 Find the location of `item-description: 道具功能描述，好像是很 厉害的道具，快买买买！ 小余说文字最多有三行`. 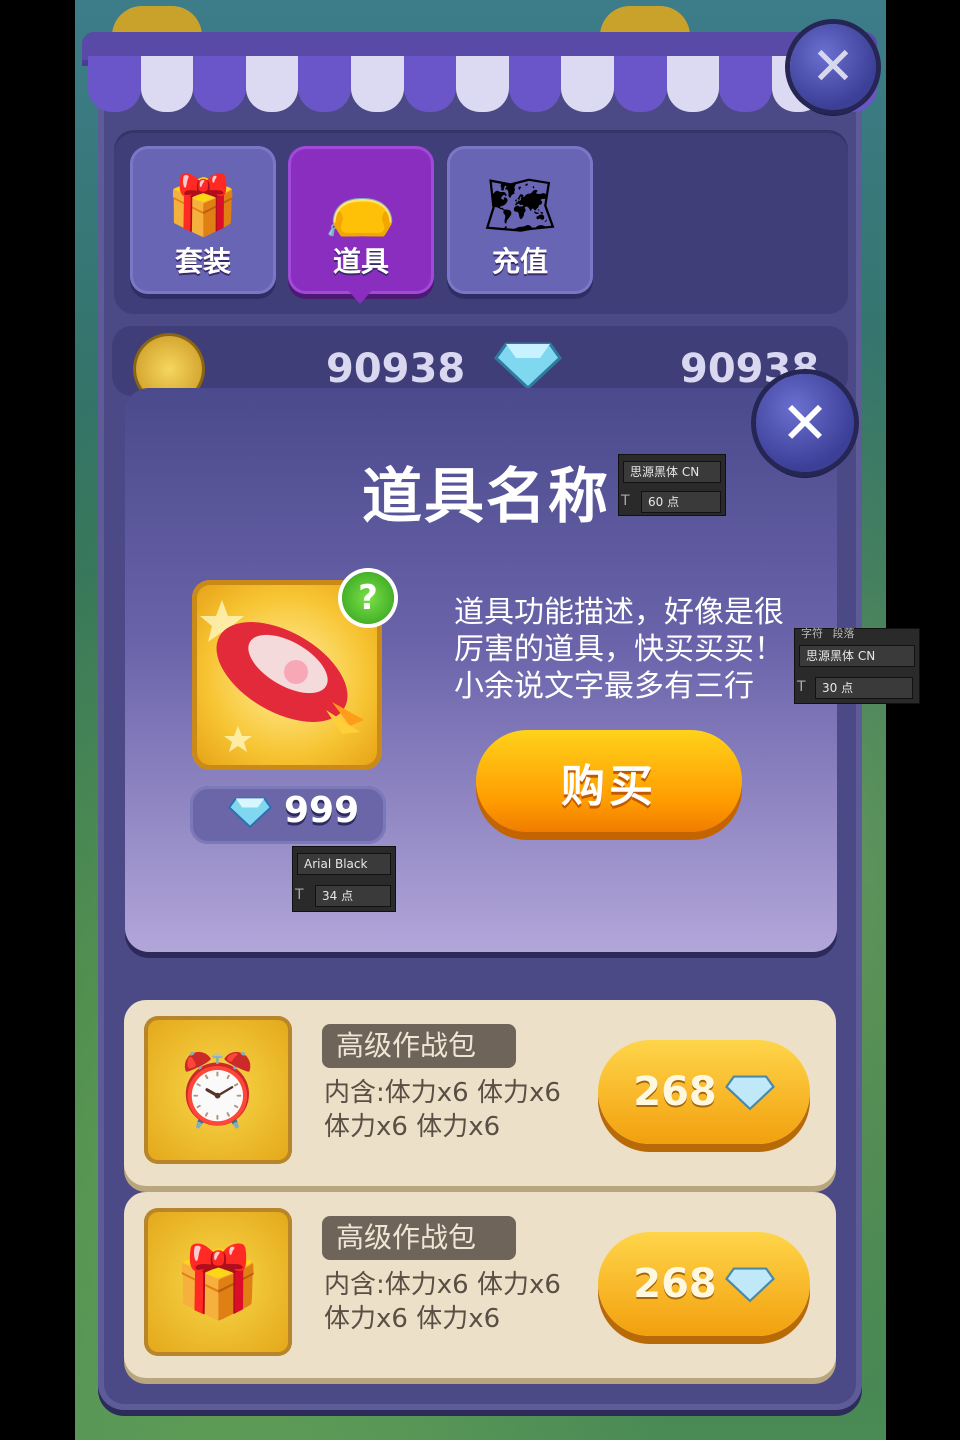

item-description: 道具功能描述，好像是很 厉害的道具，快买买买！ 小余说文字最多有三行 is located at coordinates (624, 649).